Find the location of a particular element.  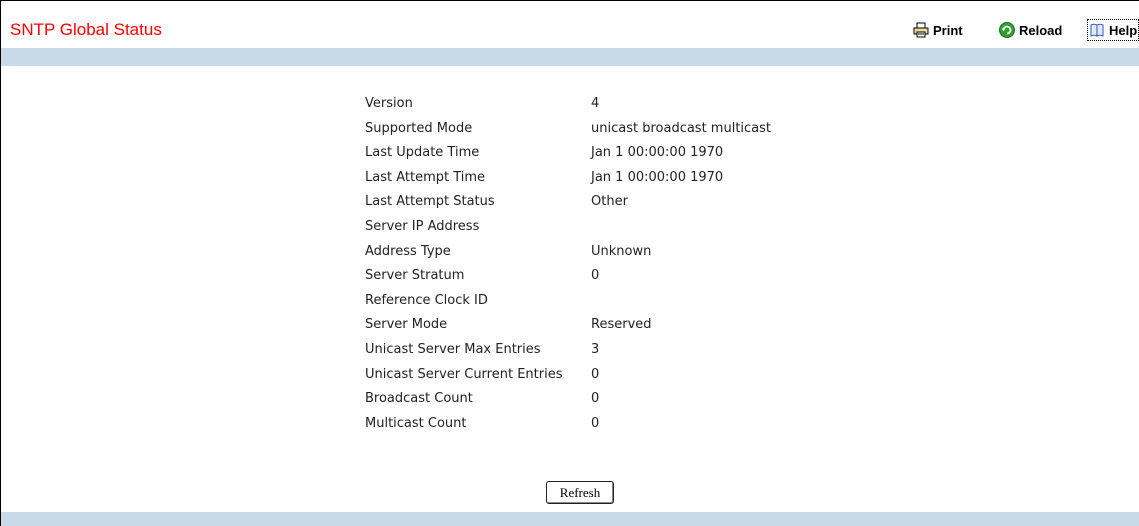

toolbar: Print Reload Help is located at coordinates (570, 31).